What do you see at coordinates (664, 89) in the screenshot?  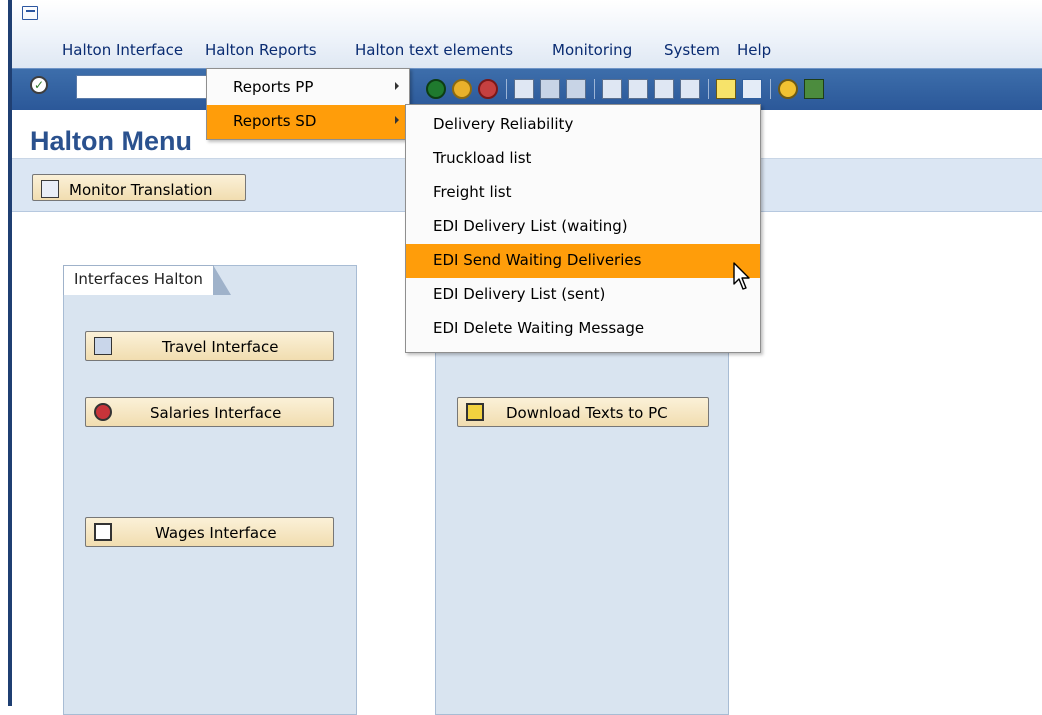 I see `next-page-icon` at bounding box center [664, 89].